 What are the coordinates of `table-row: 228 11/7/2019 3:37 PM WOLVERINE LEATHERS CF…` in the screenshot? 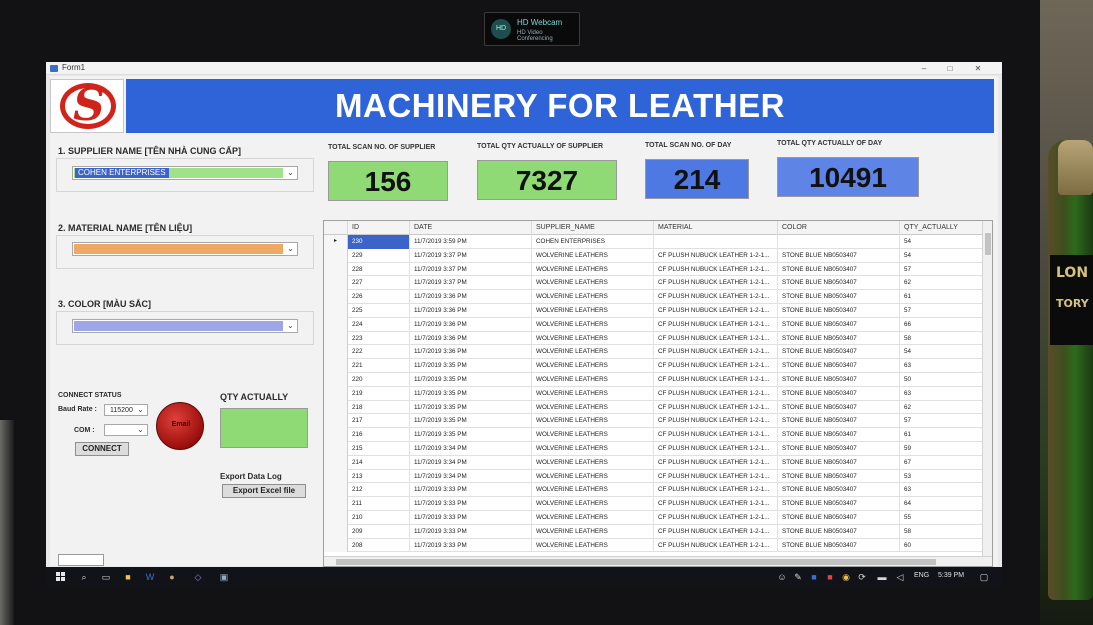 It's located at (654, 269).